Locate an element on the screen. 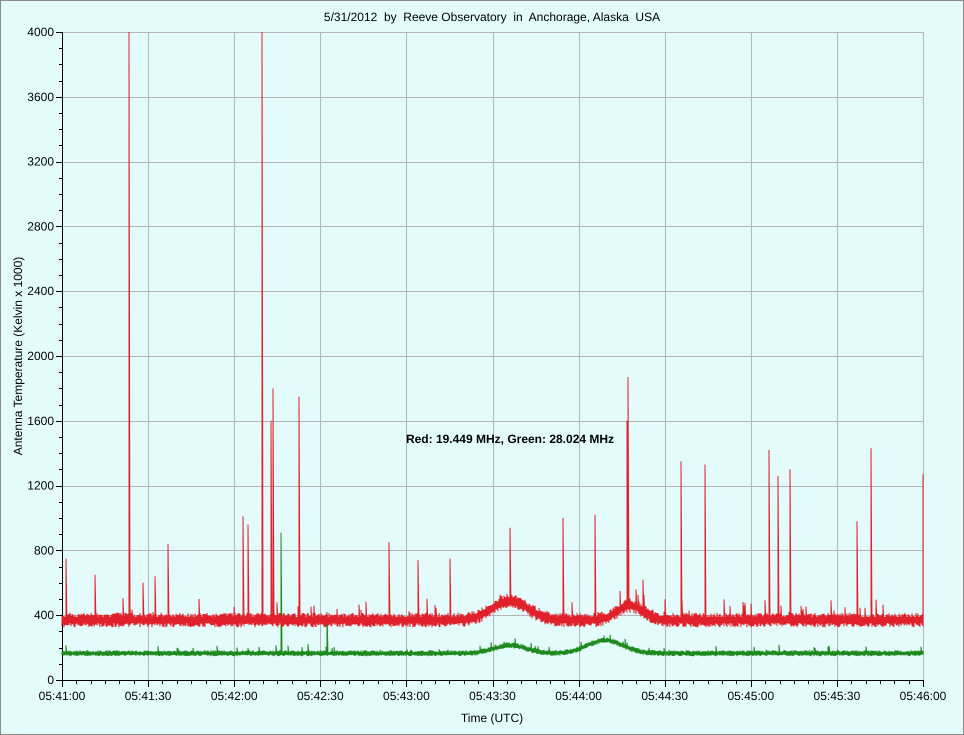 The image size is (964, 735). y-tick-label: 2000 is located at coordinates (40, 356).